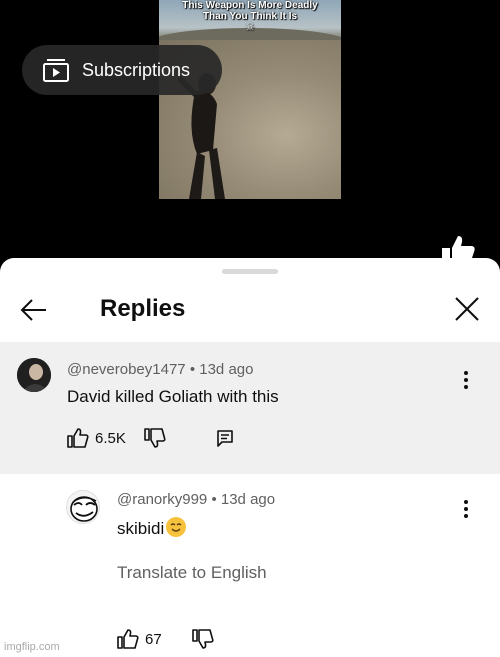 Image resolution: width=500 pixels, height=657 pixels. I want to click on smiling-emoji-icon, so click(176, 527).